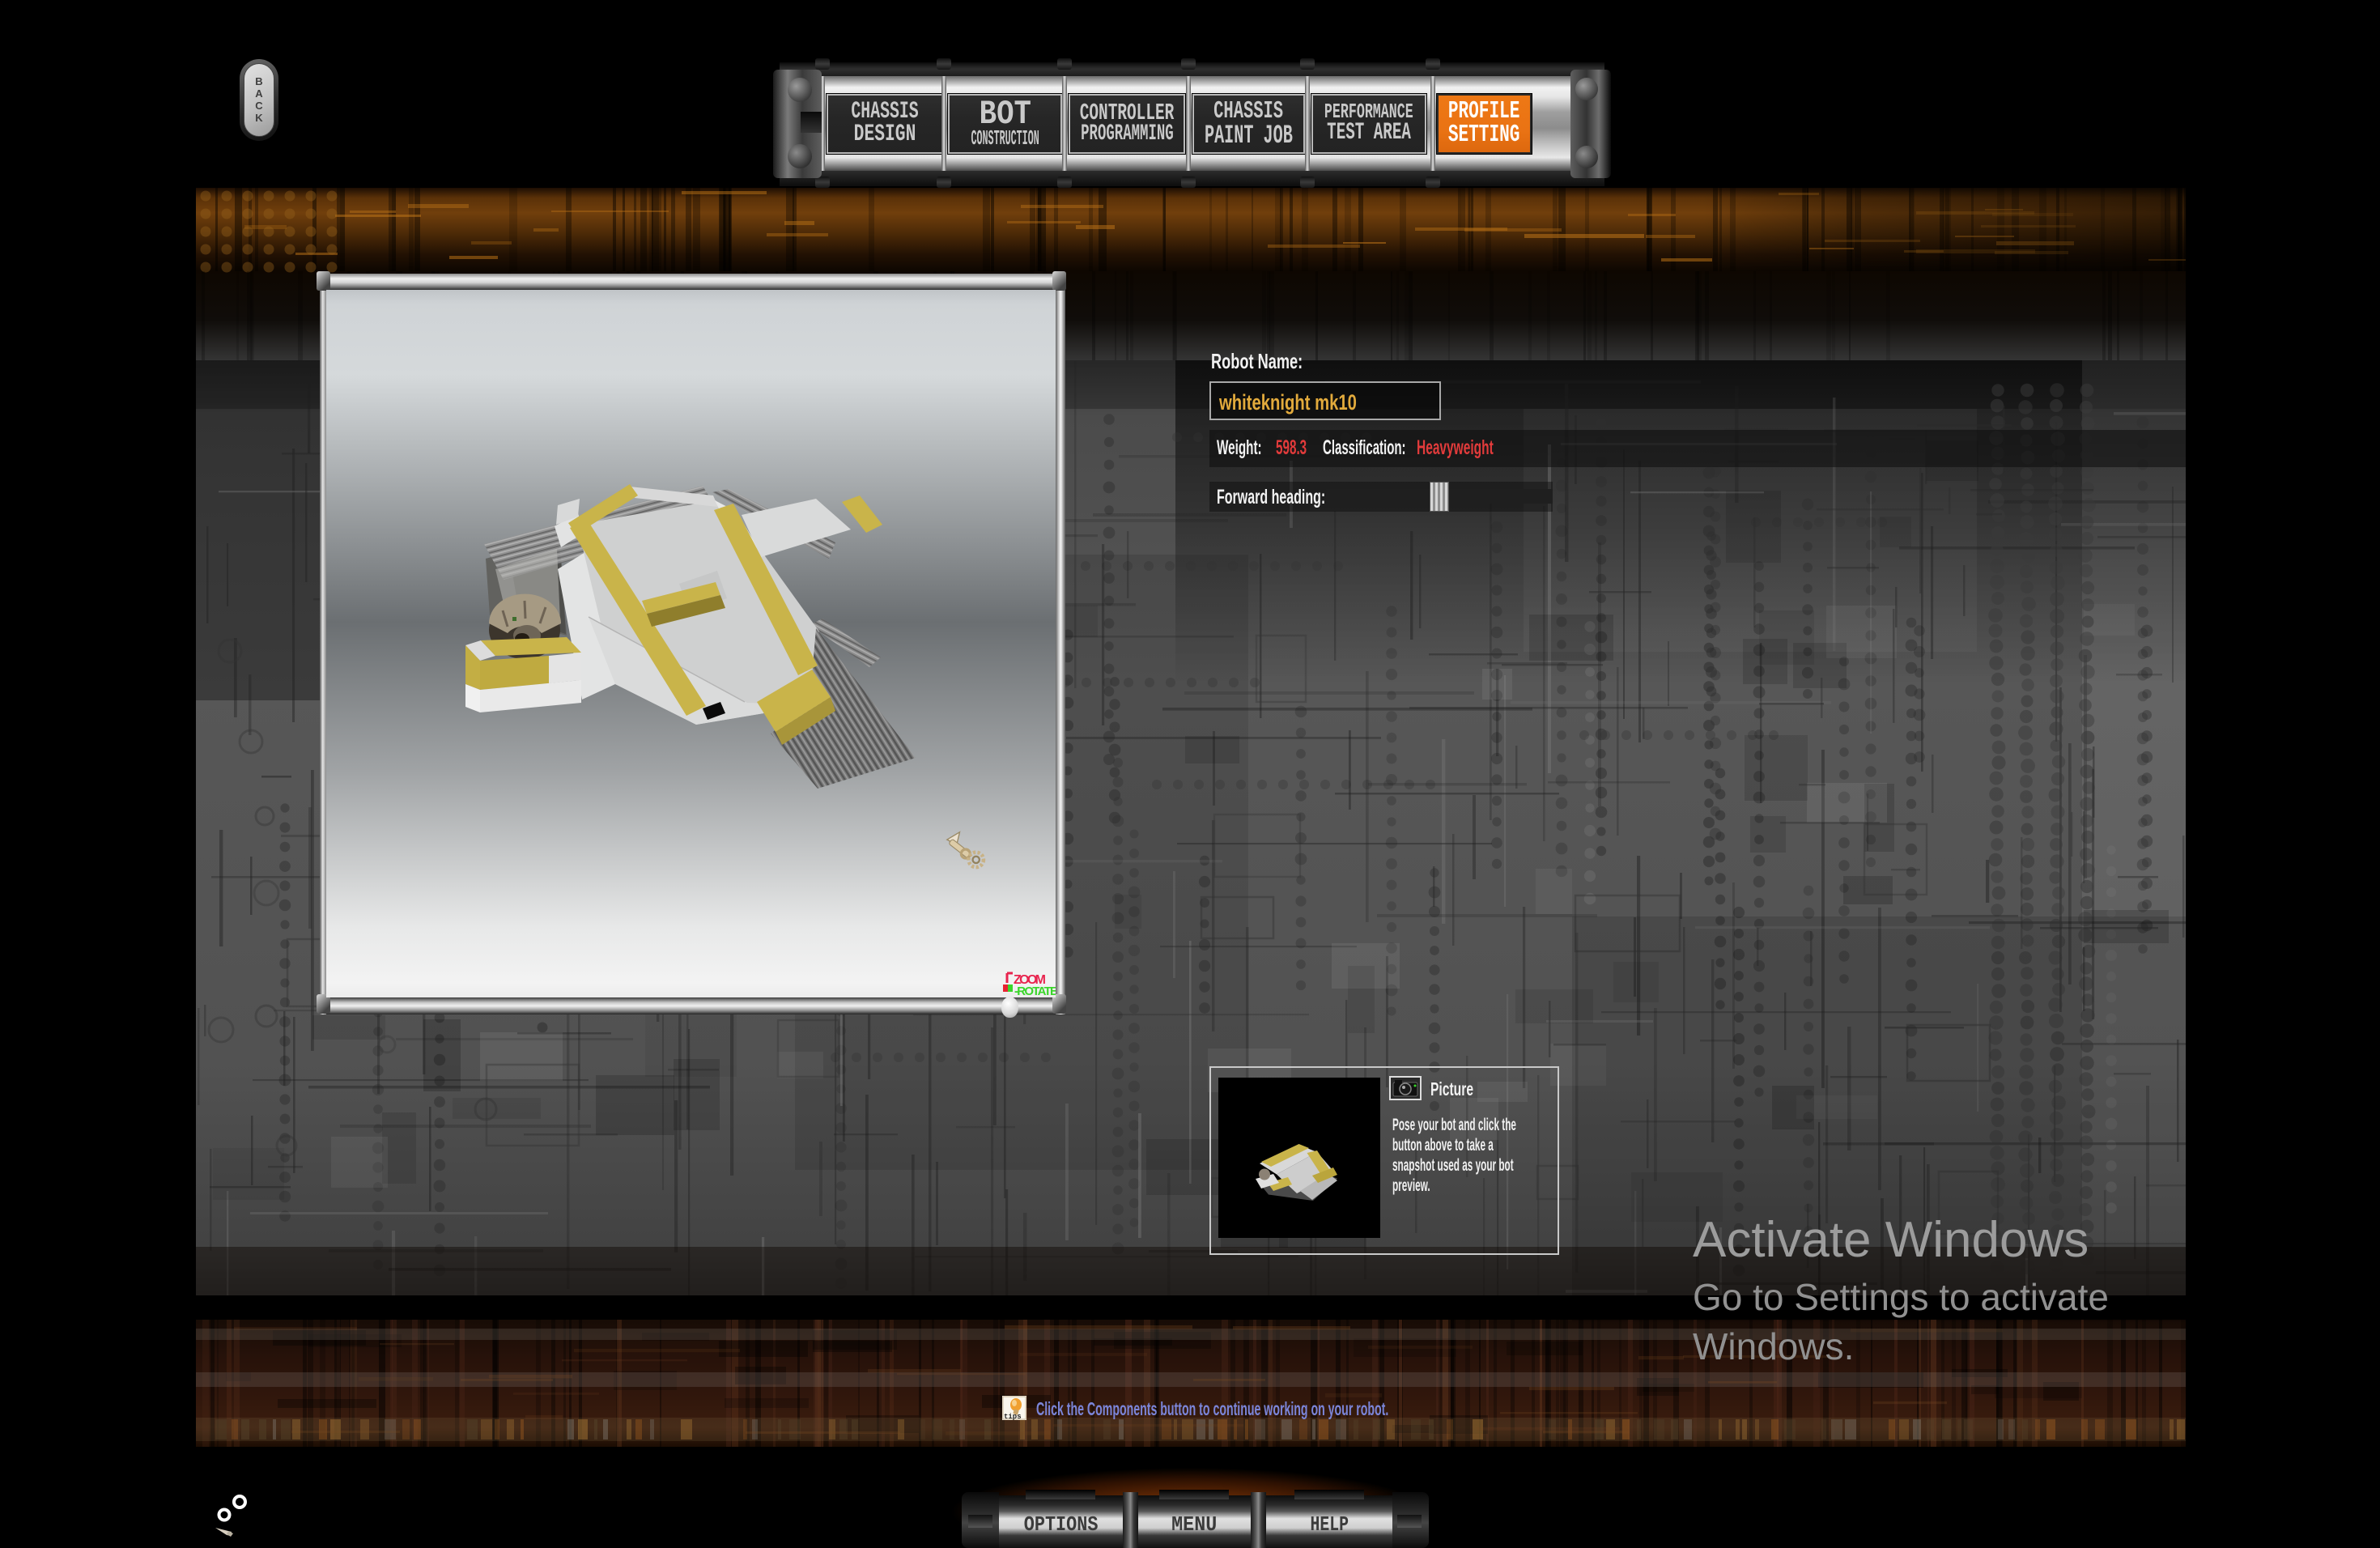 The width and height of the screenshot is (2380, 1548). Describe the element at coordinates (1035, 991) in the screenshot. I see `svg-text: -ROTATE` at that location.